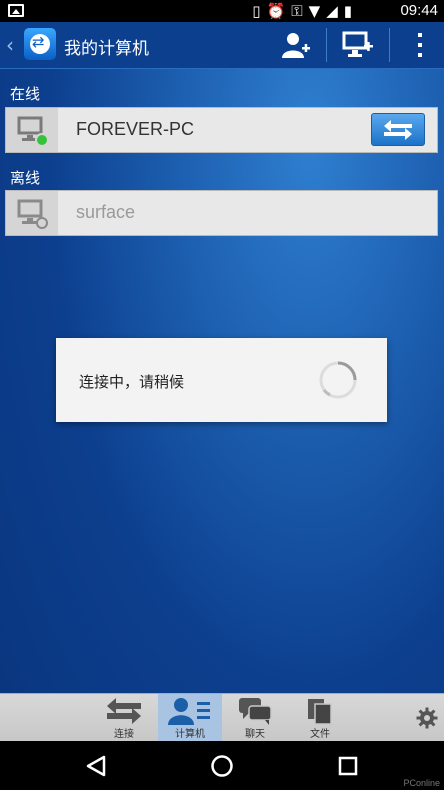 The width and height of the screenshot is (444, 790). I want to click on wifi-icon: ▼, so click(314, 11).